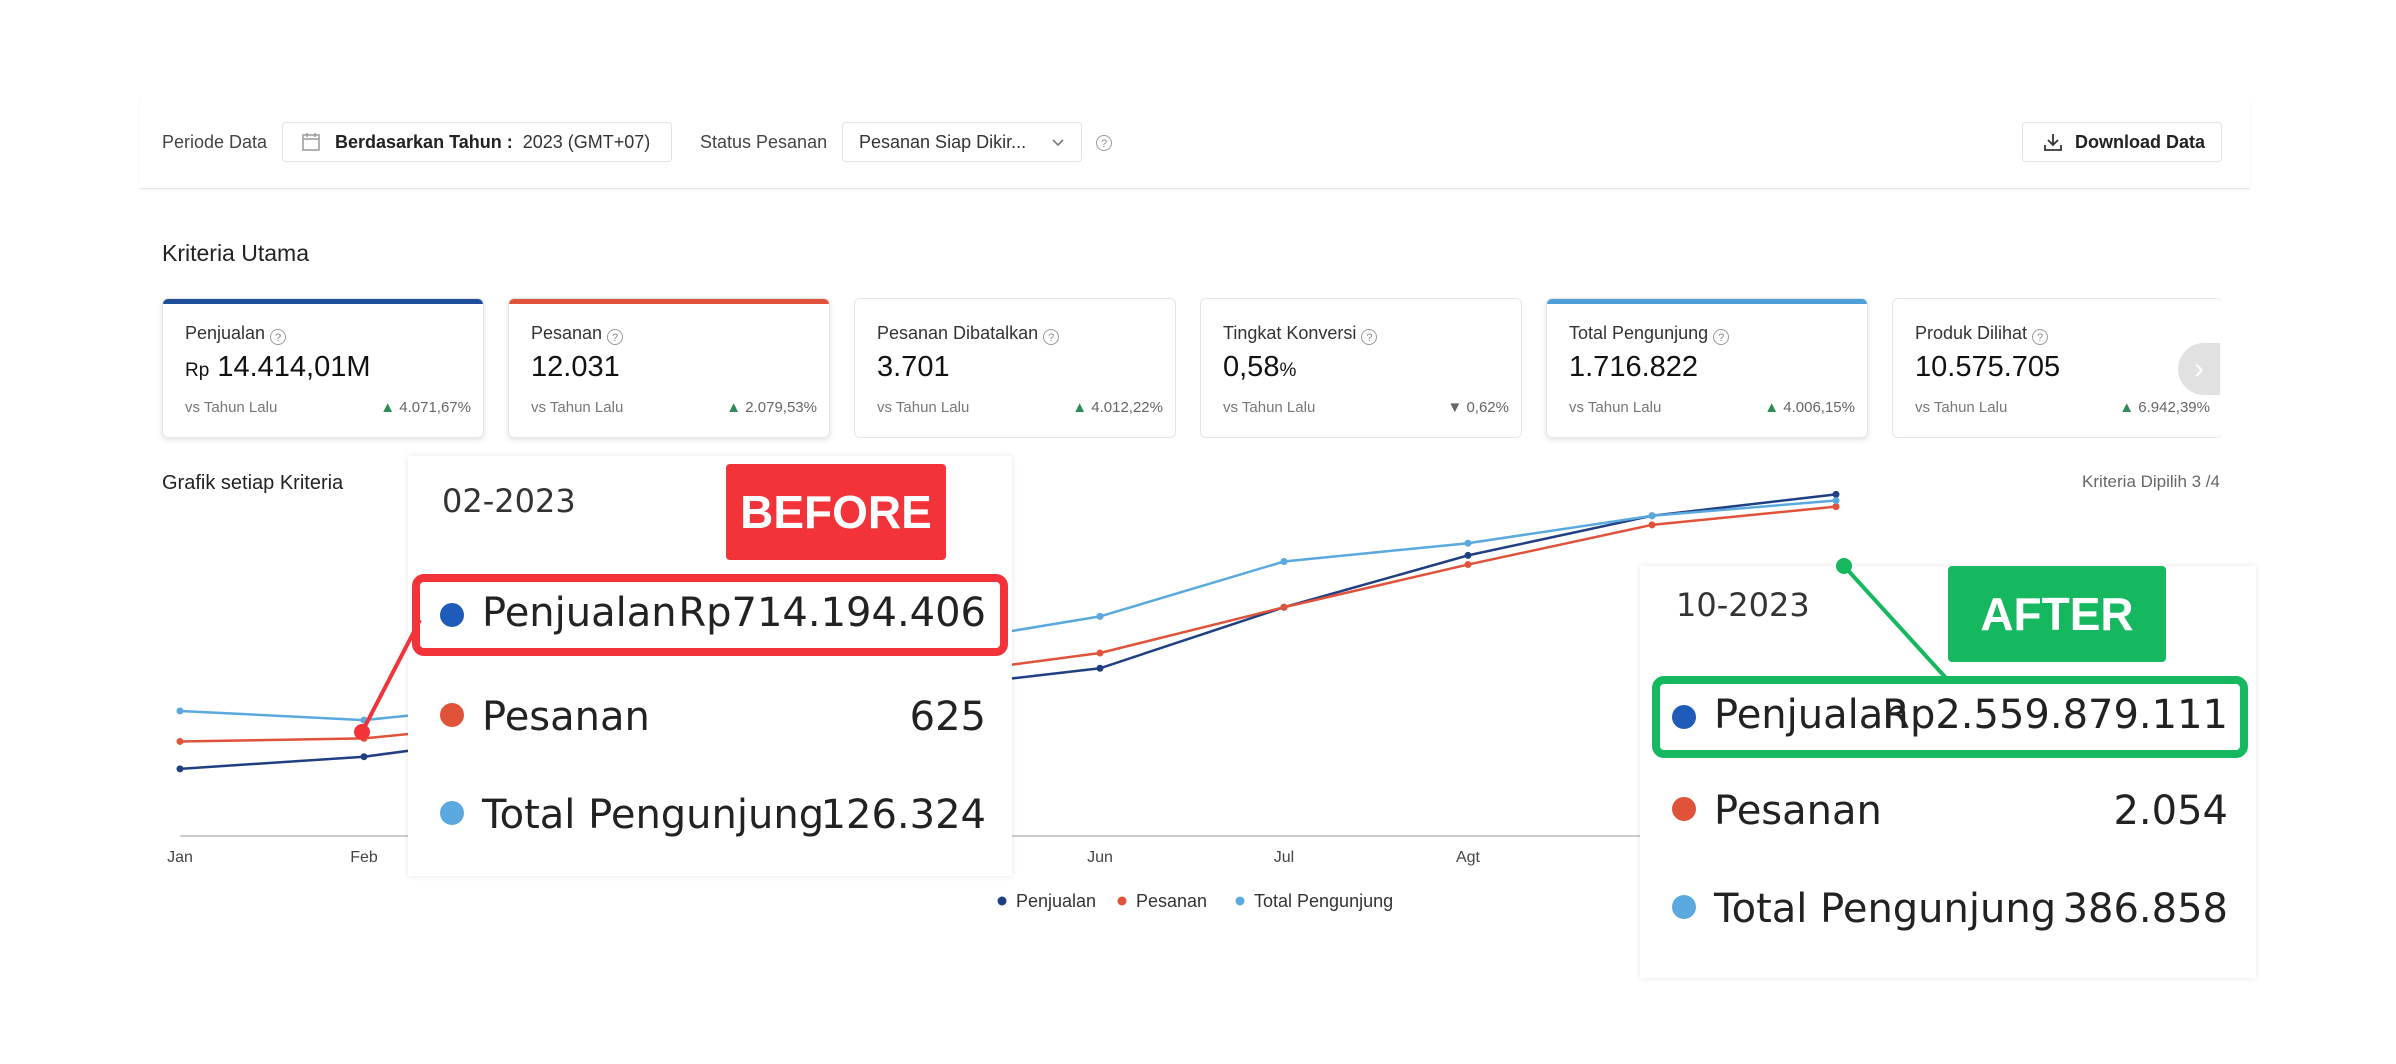 The height and width of the screenshot is (1064, 2396). Describe the element at coordinates (1151, 649) in the screenshot. I see `annotation-connectors` at that location.